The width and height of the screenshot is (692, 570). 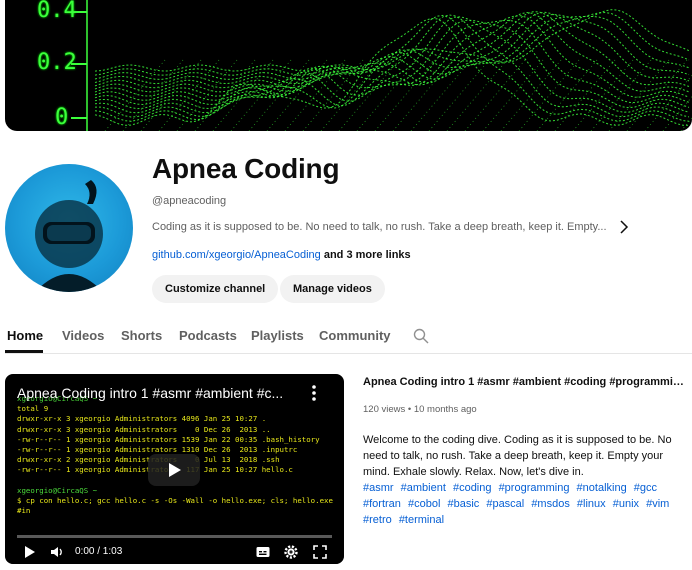 What do you see at coordinates (24, 351) in the screenshot?
I see `active-tab-indicator` at bounding box center [24, 351].